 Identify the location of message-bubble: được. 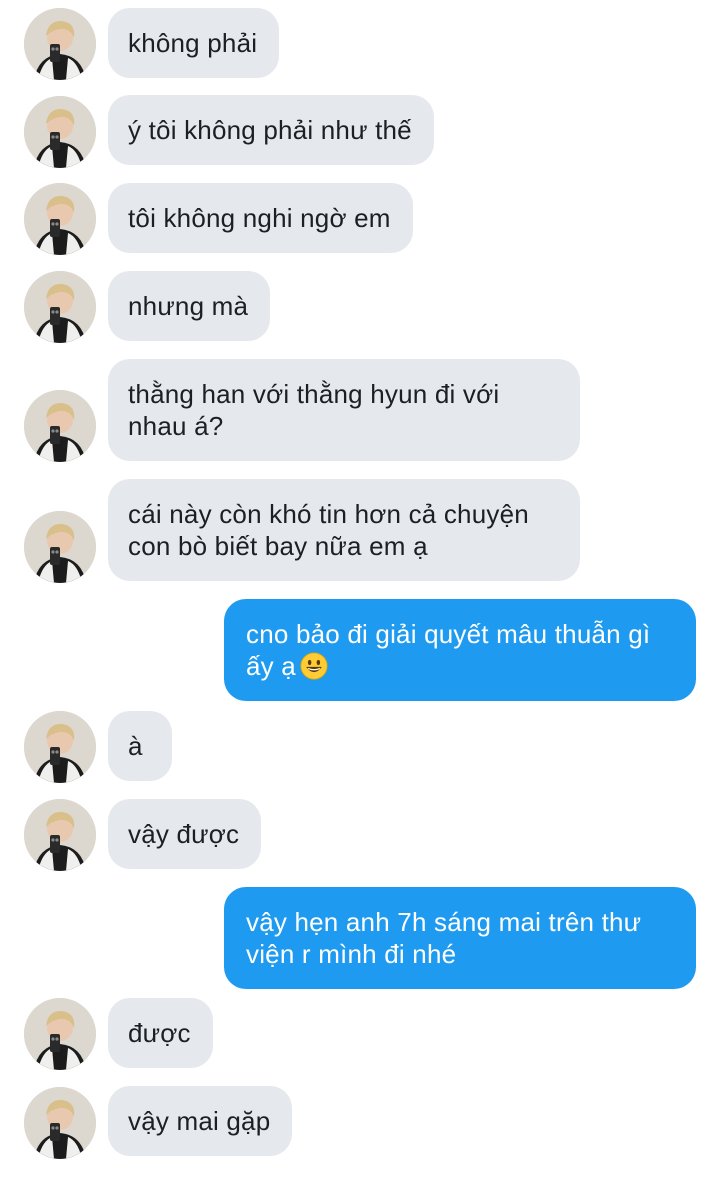
(160, 1033).